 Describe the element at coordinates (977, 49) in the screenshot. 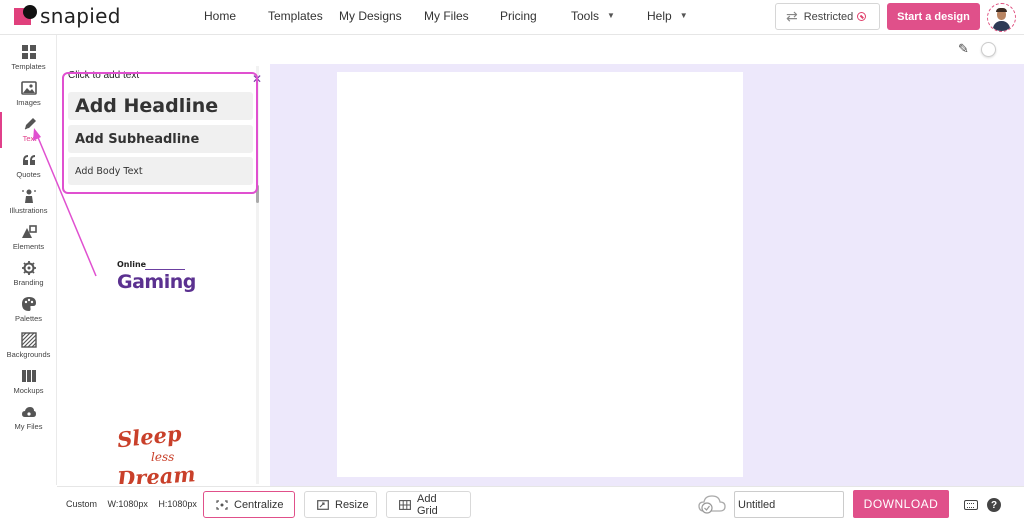

I see `canvas-toolbar: ✎` at that location.